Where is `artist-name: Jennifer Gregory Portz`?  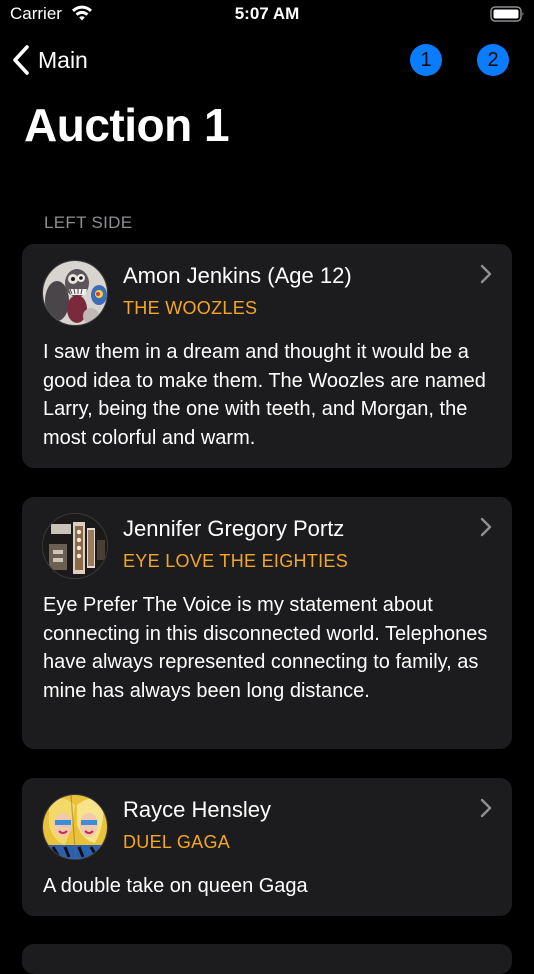
artist-name: Jennifer Gregory Portz is located at coordinates (234, 528).